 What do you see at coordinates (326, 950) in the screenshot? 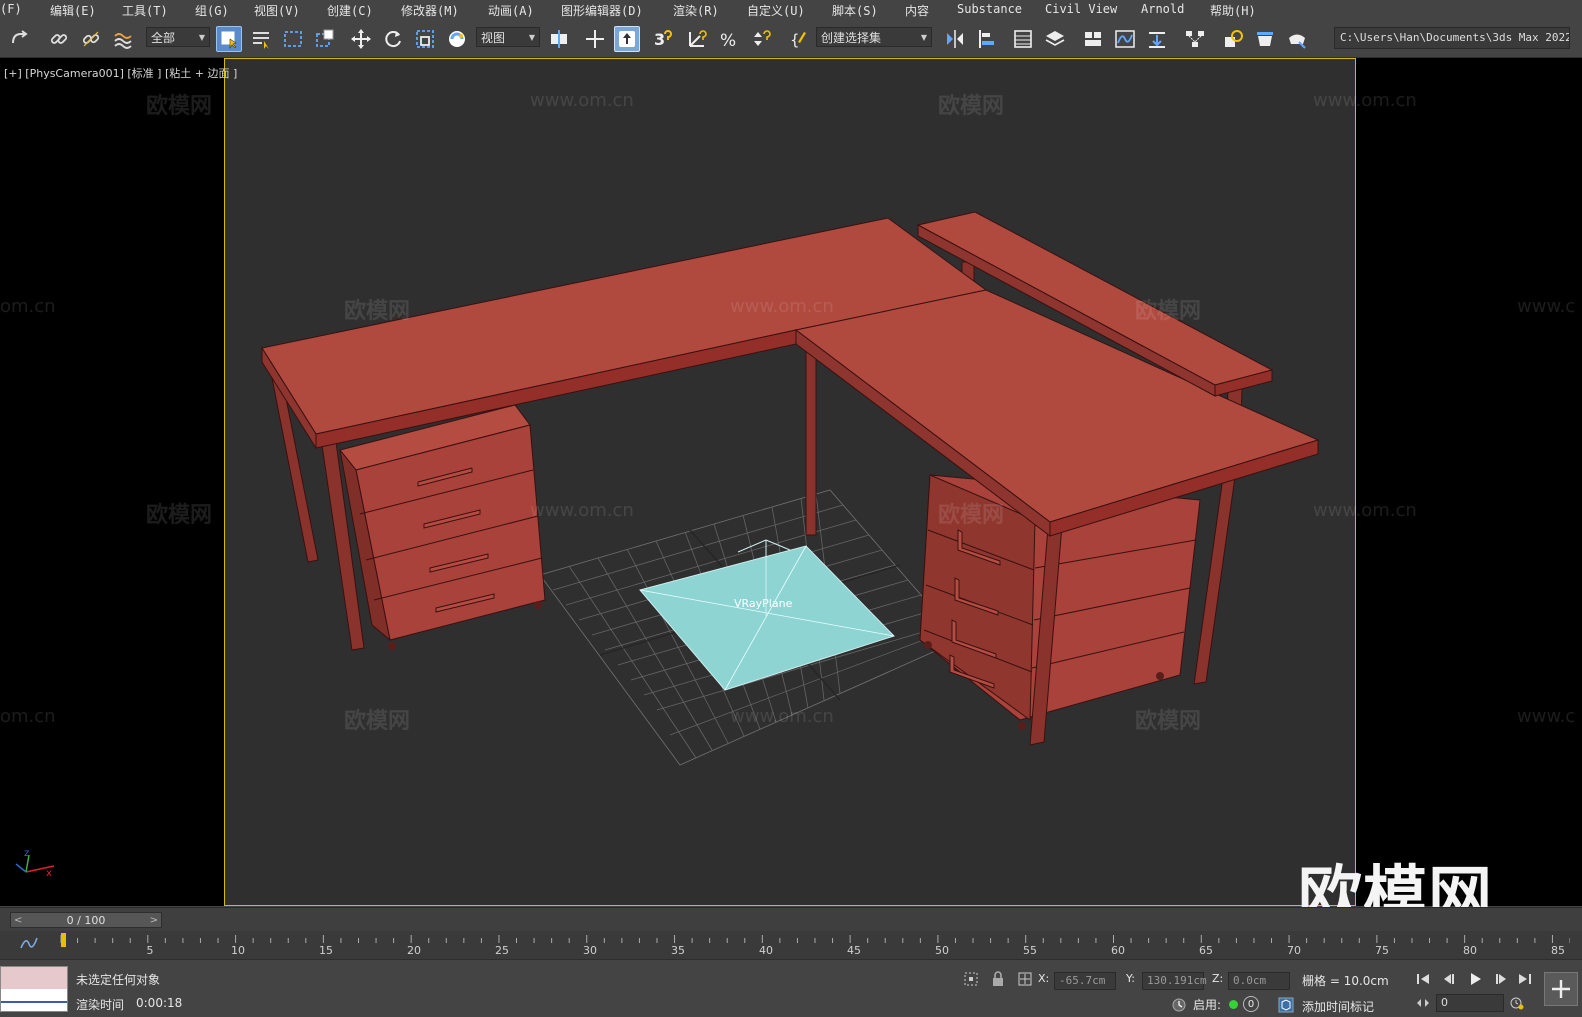
I see `timeline-tick: 15` at bounding box center [326, 950].